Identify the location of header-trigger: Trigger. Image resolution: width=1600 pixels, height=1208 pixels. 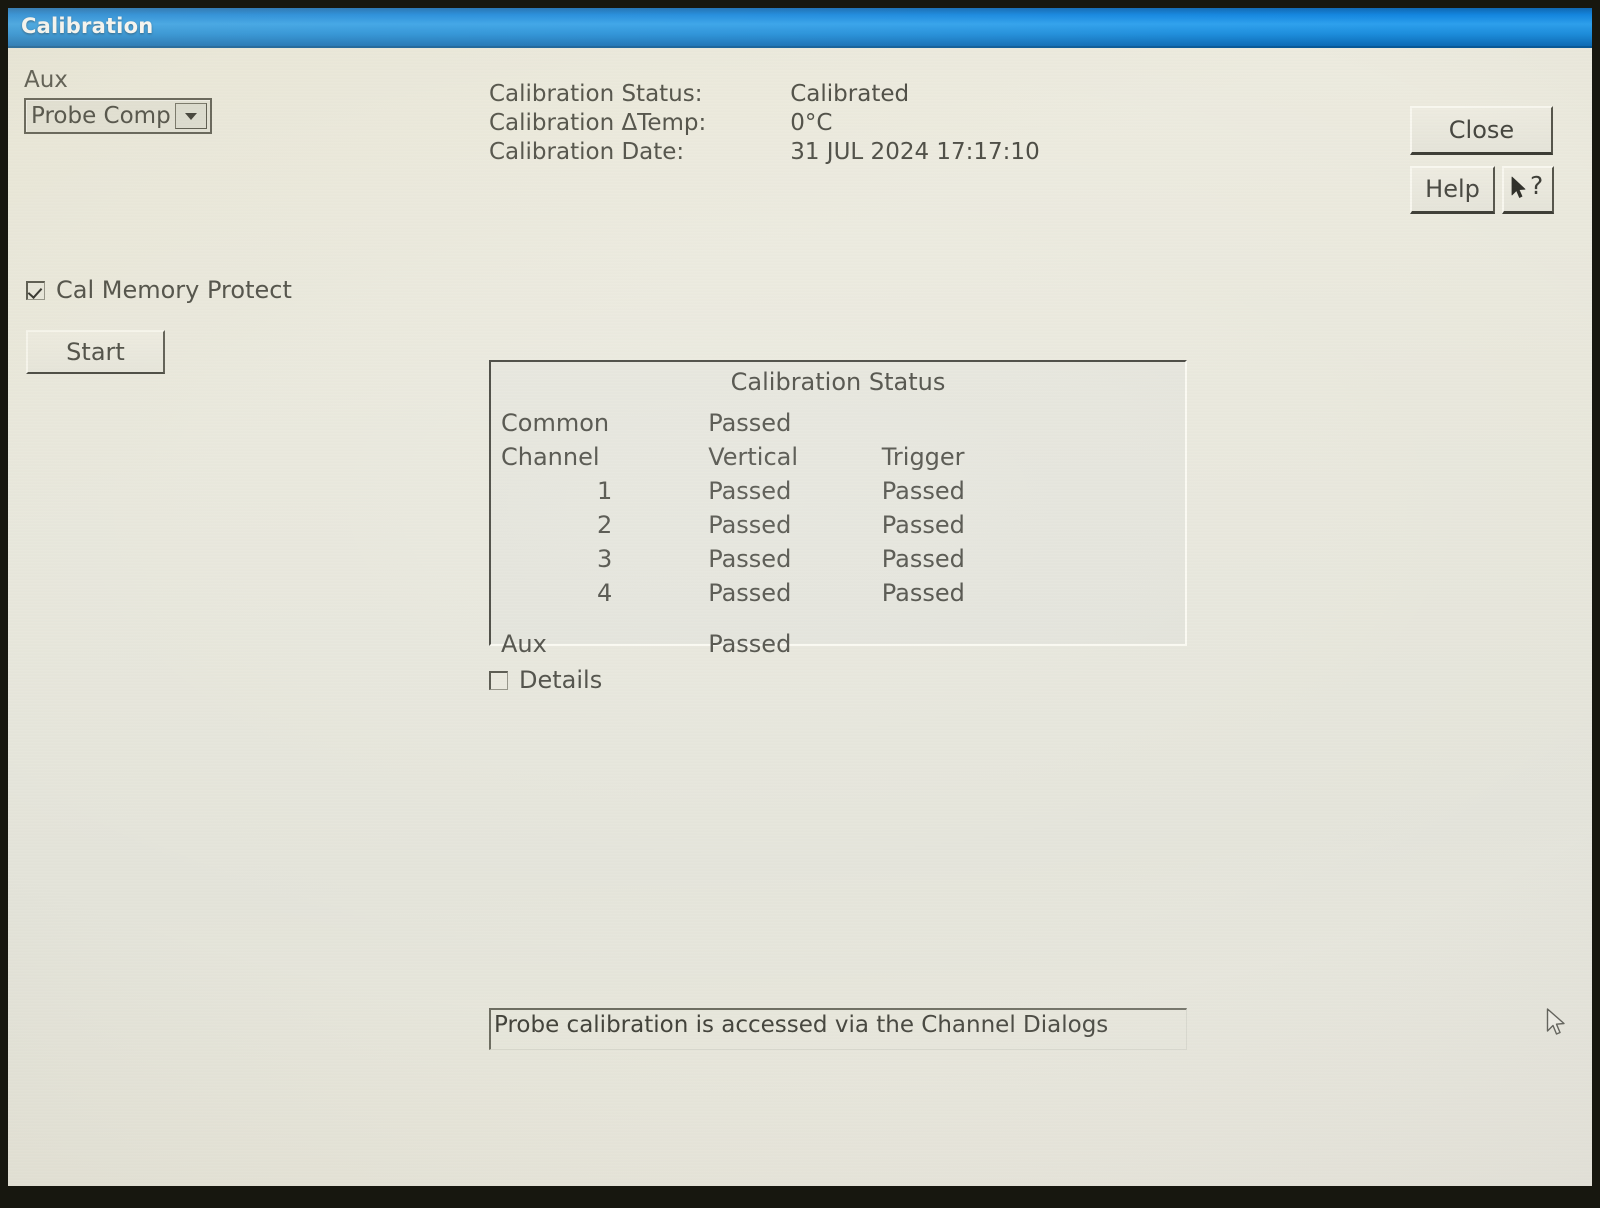
(923, 457).